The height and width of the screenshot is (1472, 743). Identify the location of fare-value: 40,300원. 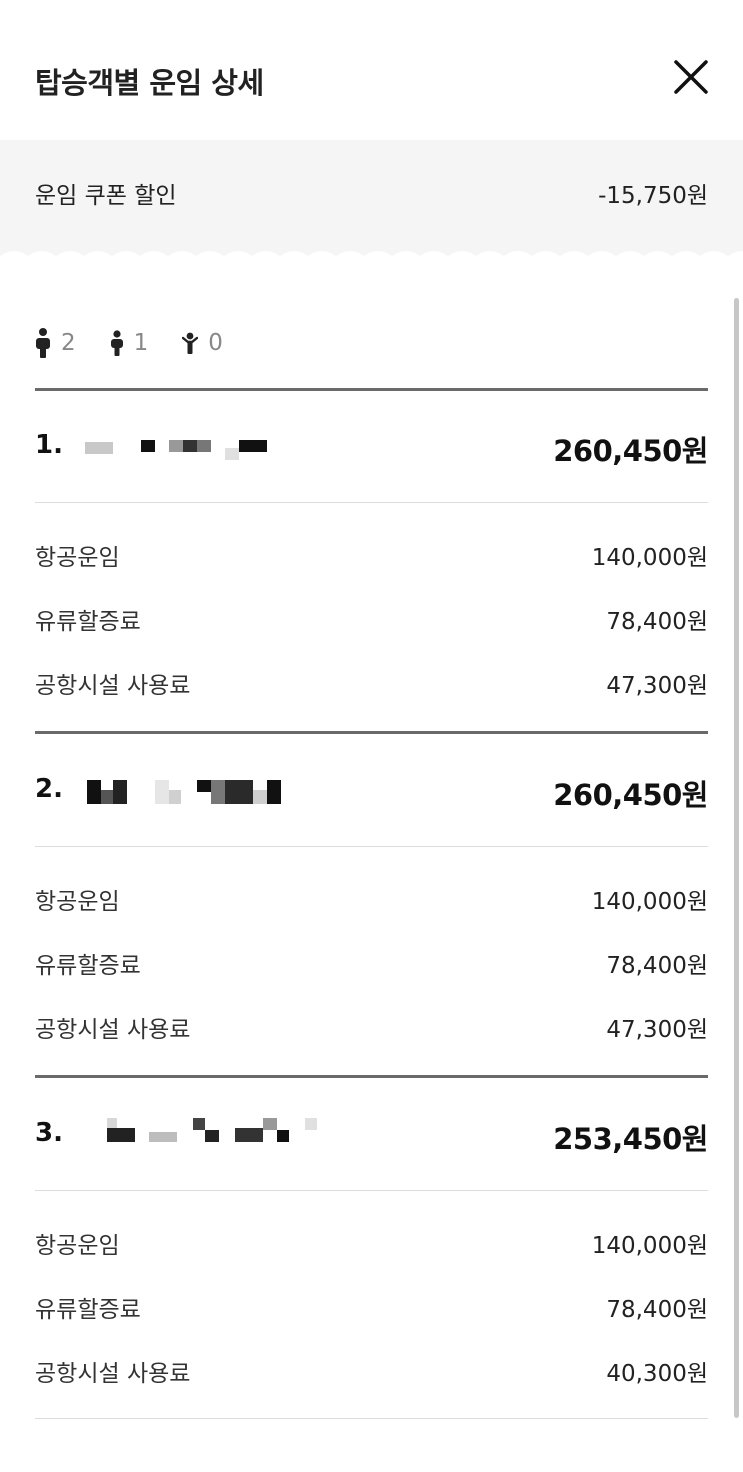
(657, 1374).